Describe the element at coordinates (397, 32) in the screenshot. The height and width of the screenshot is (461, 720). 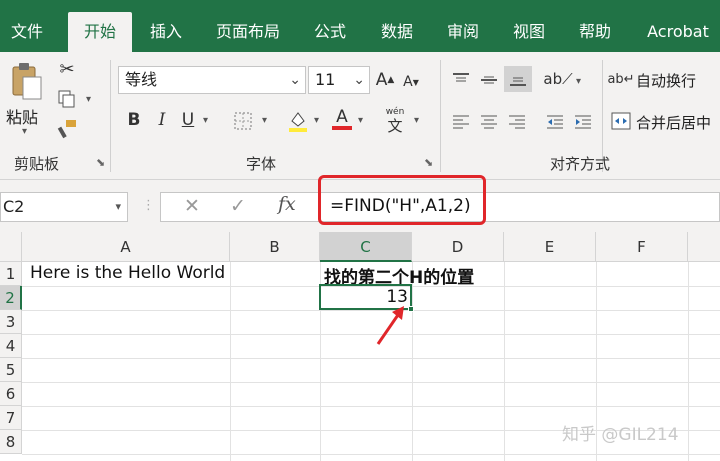
I see `tab-data: 数据` at that location.